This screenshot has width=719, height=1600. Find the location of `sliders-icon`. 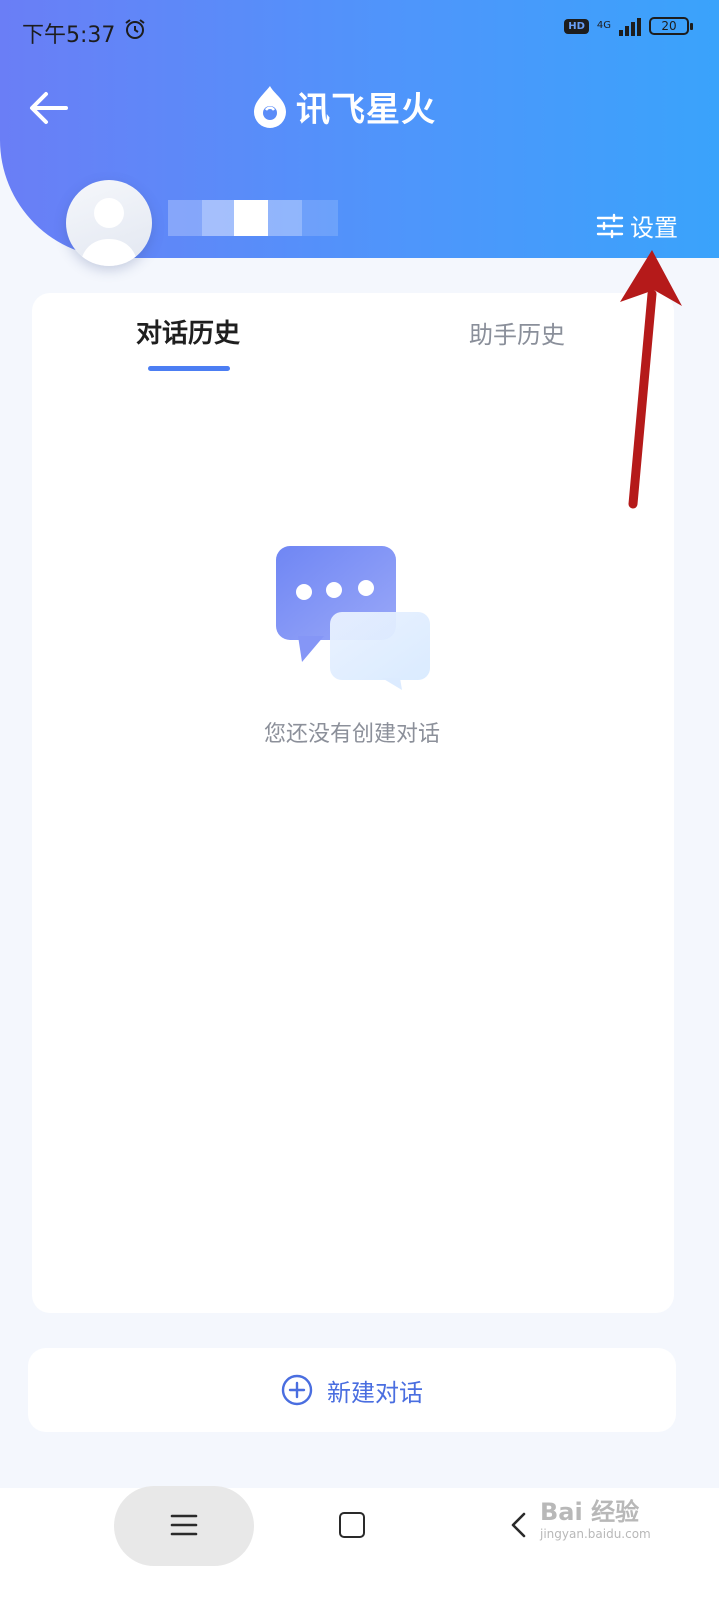

sliders-icon is located at coordinates (610, 225).